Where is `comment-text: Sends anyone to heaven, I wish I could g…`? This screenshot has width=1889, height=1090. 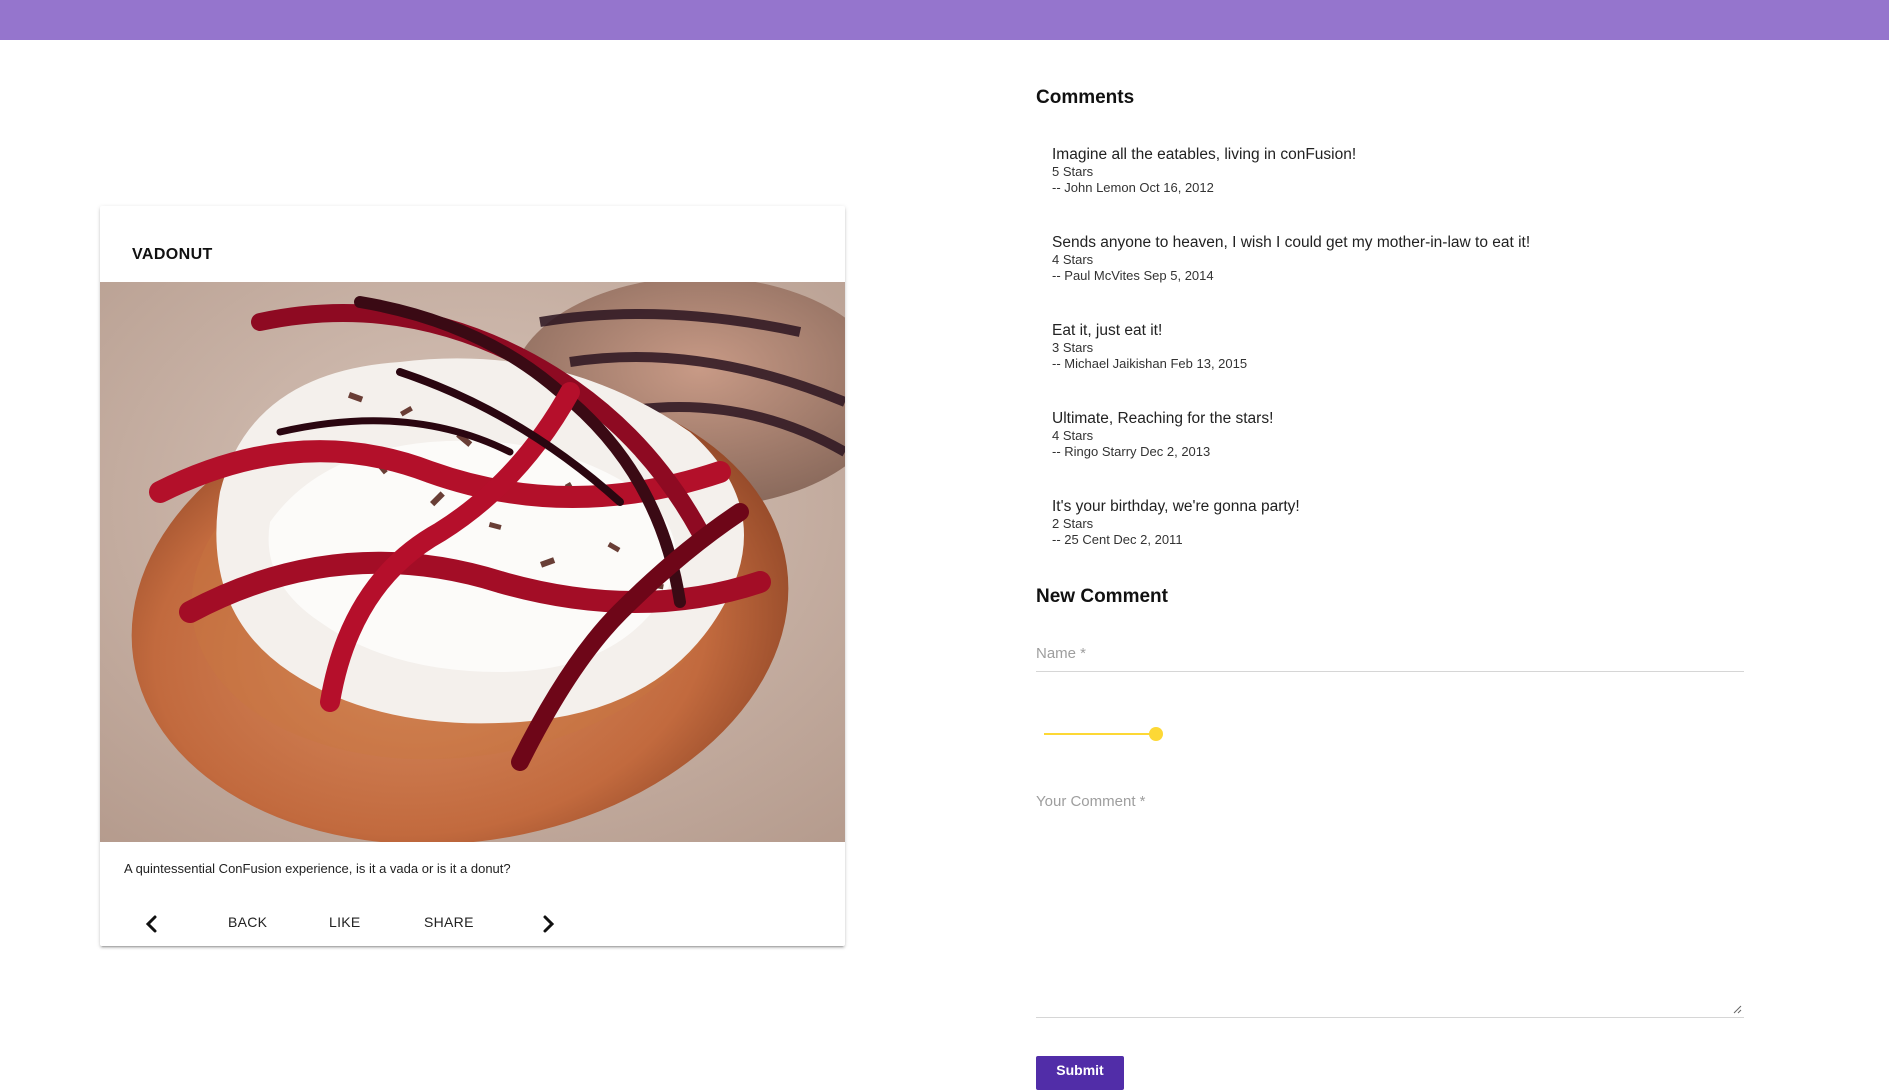 comment-text: Sends anyone to heaven, I wish I could g… is located at coordinates (1291, 242).